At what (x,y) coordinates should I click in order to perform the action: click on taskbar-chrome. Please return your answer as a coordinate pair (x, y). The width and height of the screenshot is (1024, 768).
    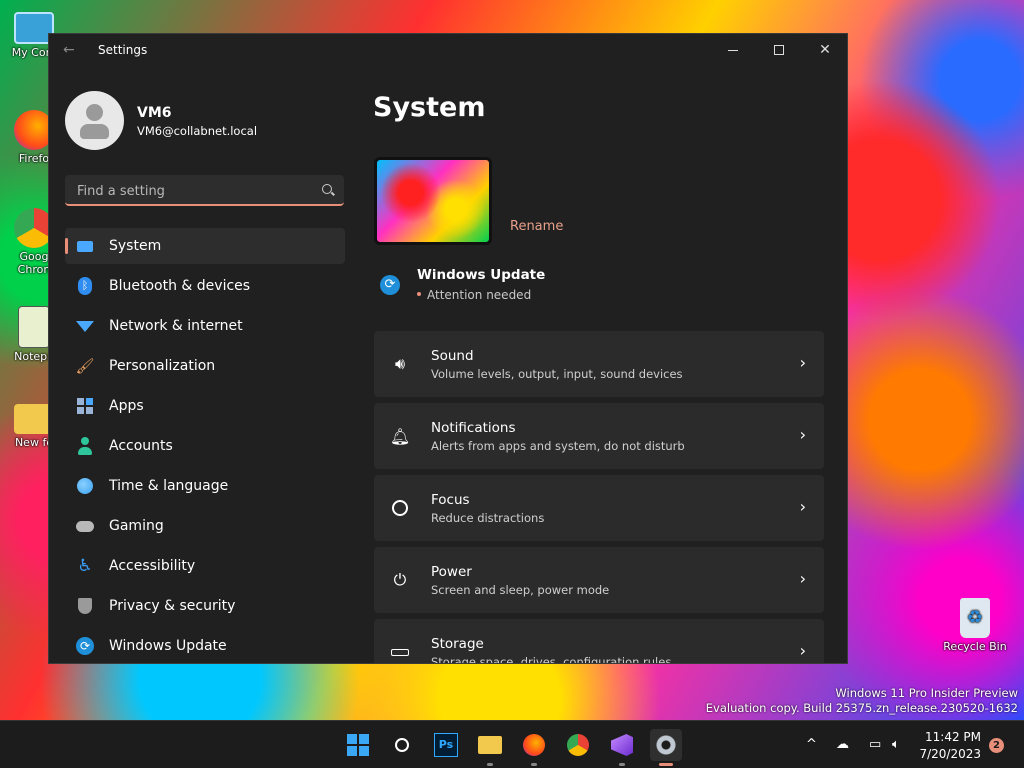
    Looking at the image, I should click on (578, 745).